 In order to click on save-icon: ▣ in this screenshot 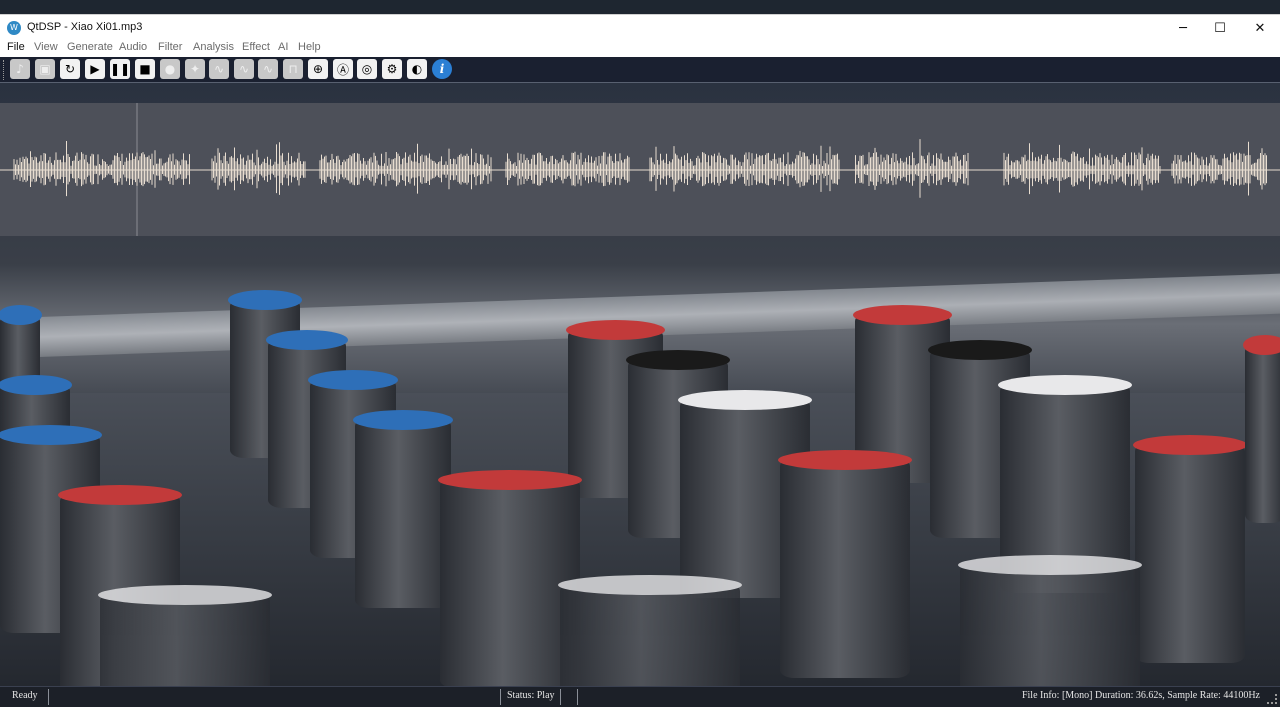, I will do `click(45, 69)`.